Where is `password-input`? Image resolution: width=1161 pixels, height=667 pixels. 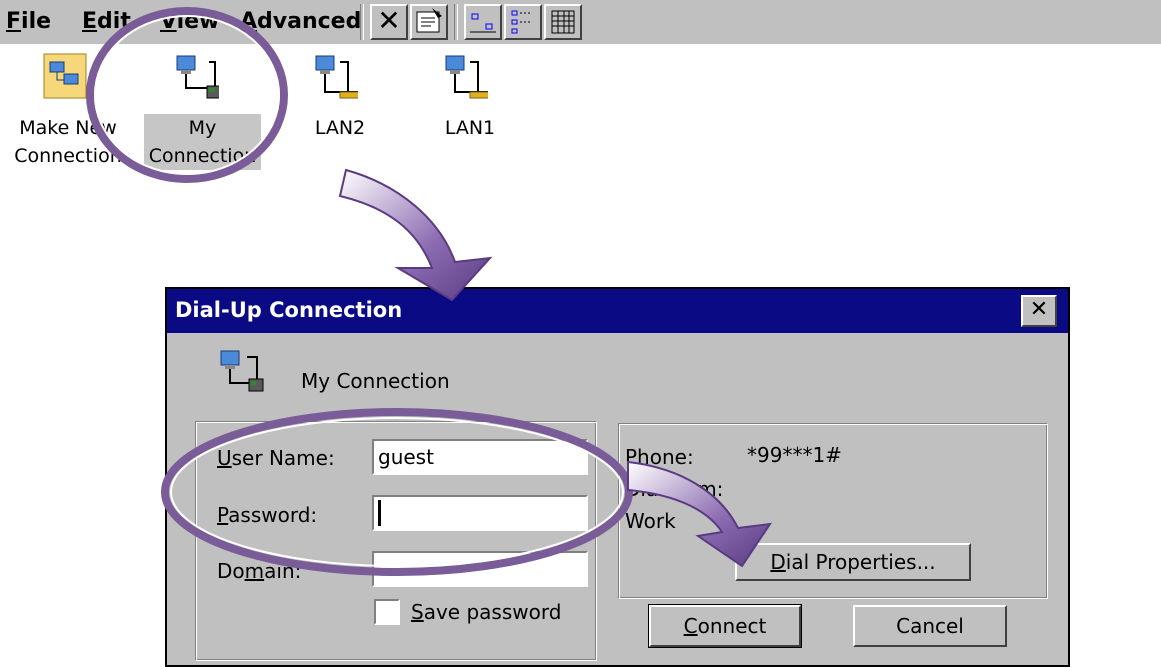 password-input is located at coordinates (480, 513).